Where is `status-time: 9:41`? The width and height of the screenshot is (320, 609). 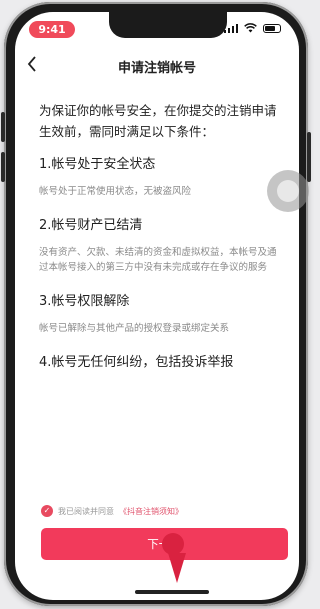
status-time: 9:41 is located at coordinates (52, 29).